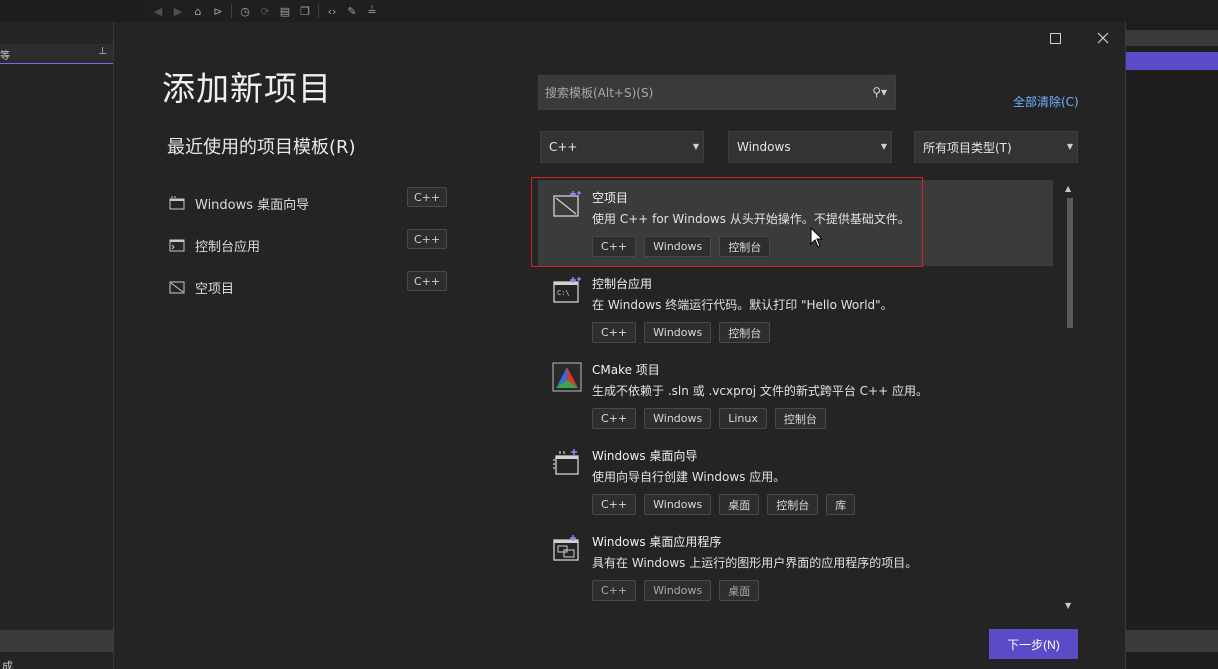 This screenshot has height=669, width=1218. What do you see at coordinates (566, 548) in the screenshot?
I see `desktop-app-icon` at bounding box center [566, 548].